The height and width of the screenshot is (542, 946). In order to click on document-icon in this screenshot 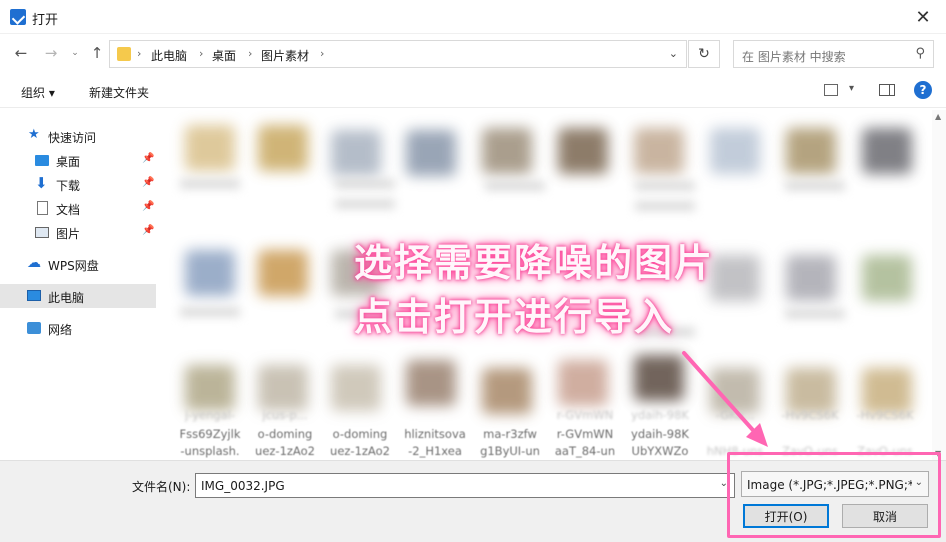, I will do `click(42, 208)`.